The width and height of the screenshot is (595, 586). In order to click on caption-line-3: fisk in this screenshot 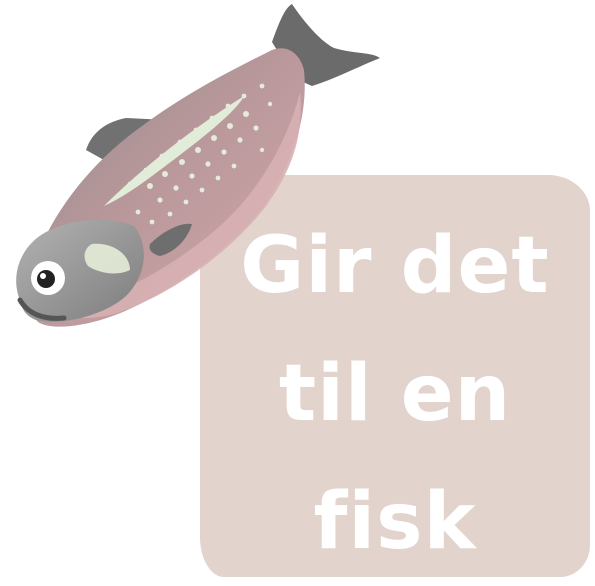, I will do `click(395, 522)`.